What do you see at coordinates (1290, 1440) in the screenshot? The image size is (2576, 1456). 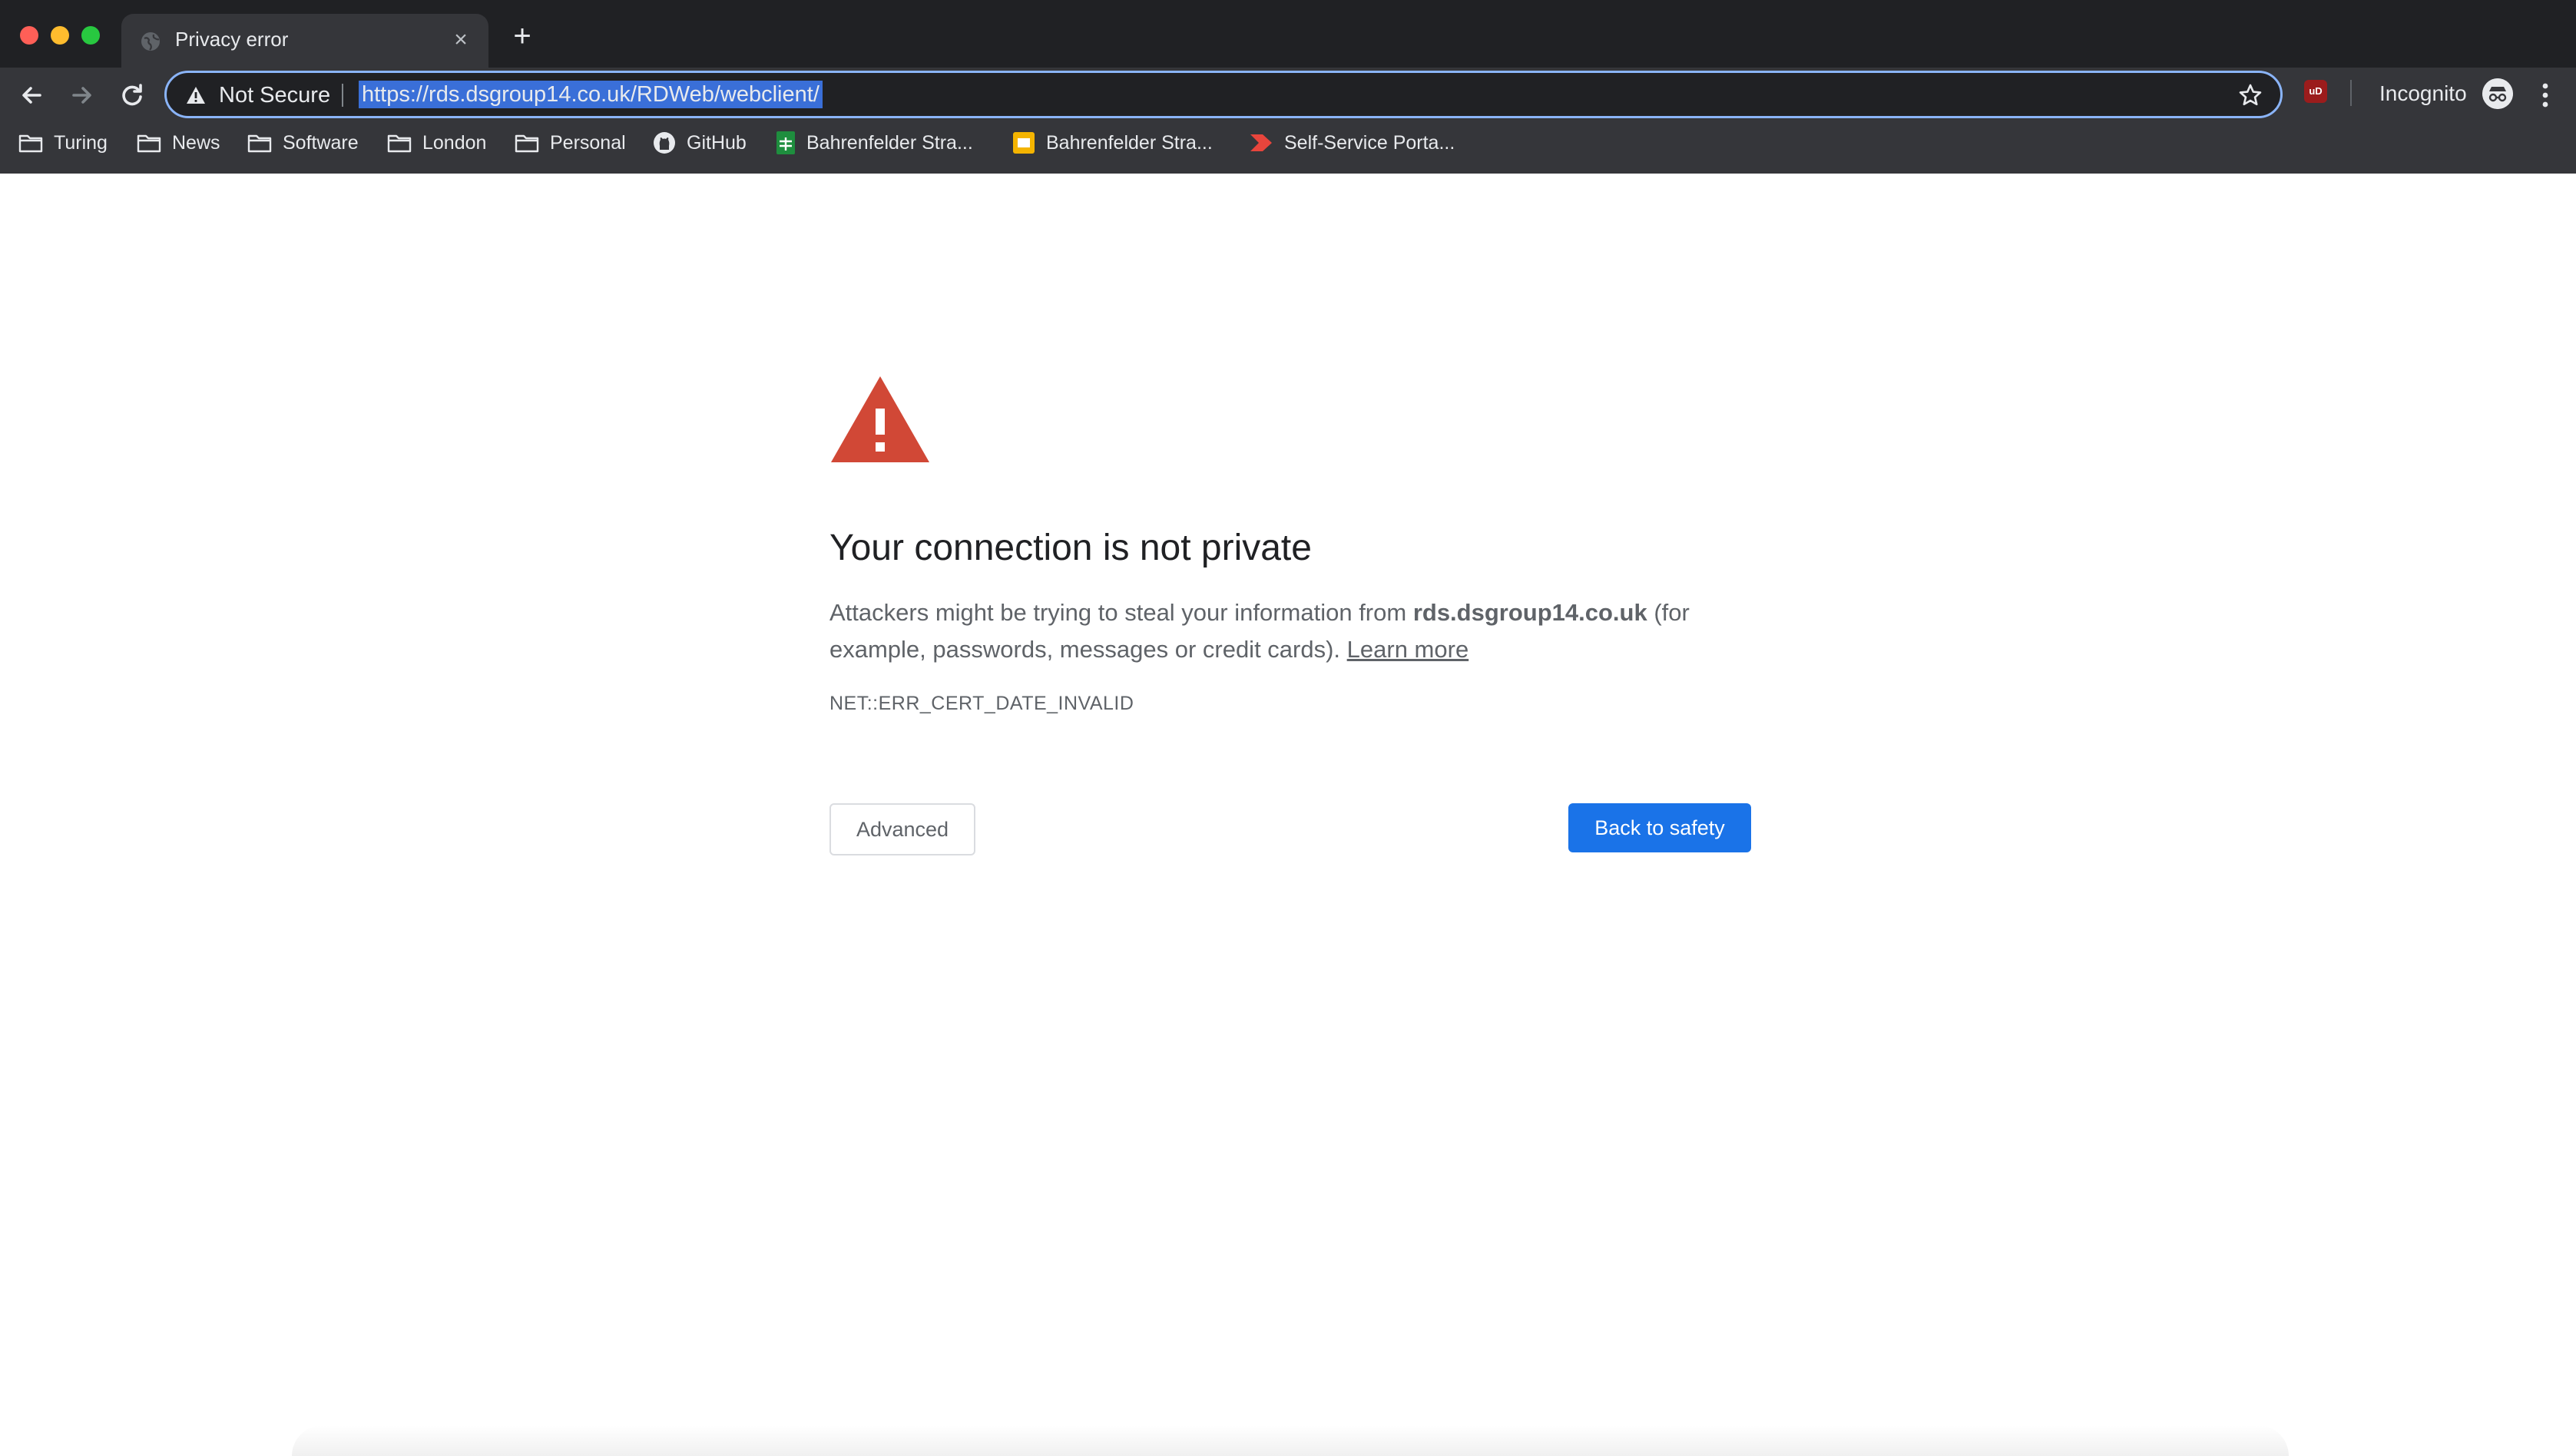 I see `page-bottom-shadow` at bounding box center [1290, 1440].